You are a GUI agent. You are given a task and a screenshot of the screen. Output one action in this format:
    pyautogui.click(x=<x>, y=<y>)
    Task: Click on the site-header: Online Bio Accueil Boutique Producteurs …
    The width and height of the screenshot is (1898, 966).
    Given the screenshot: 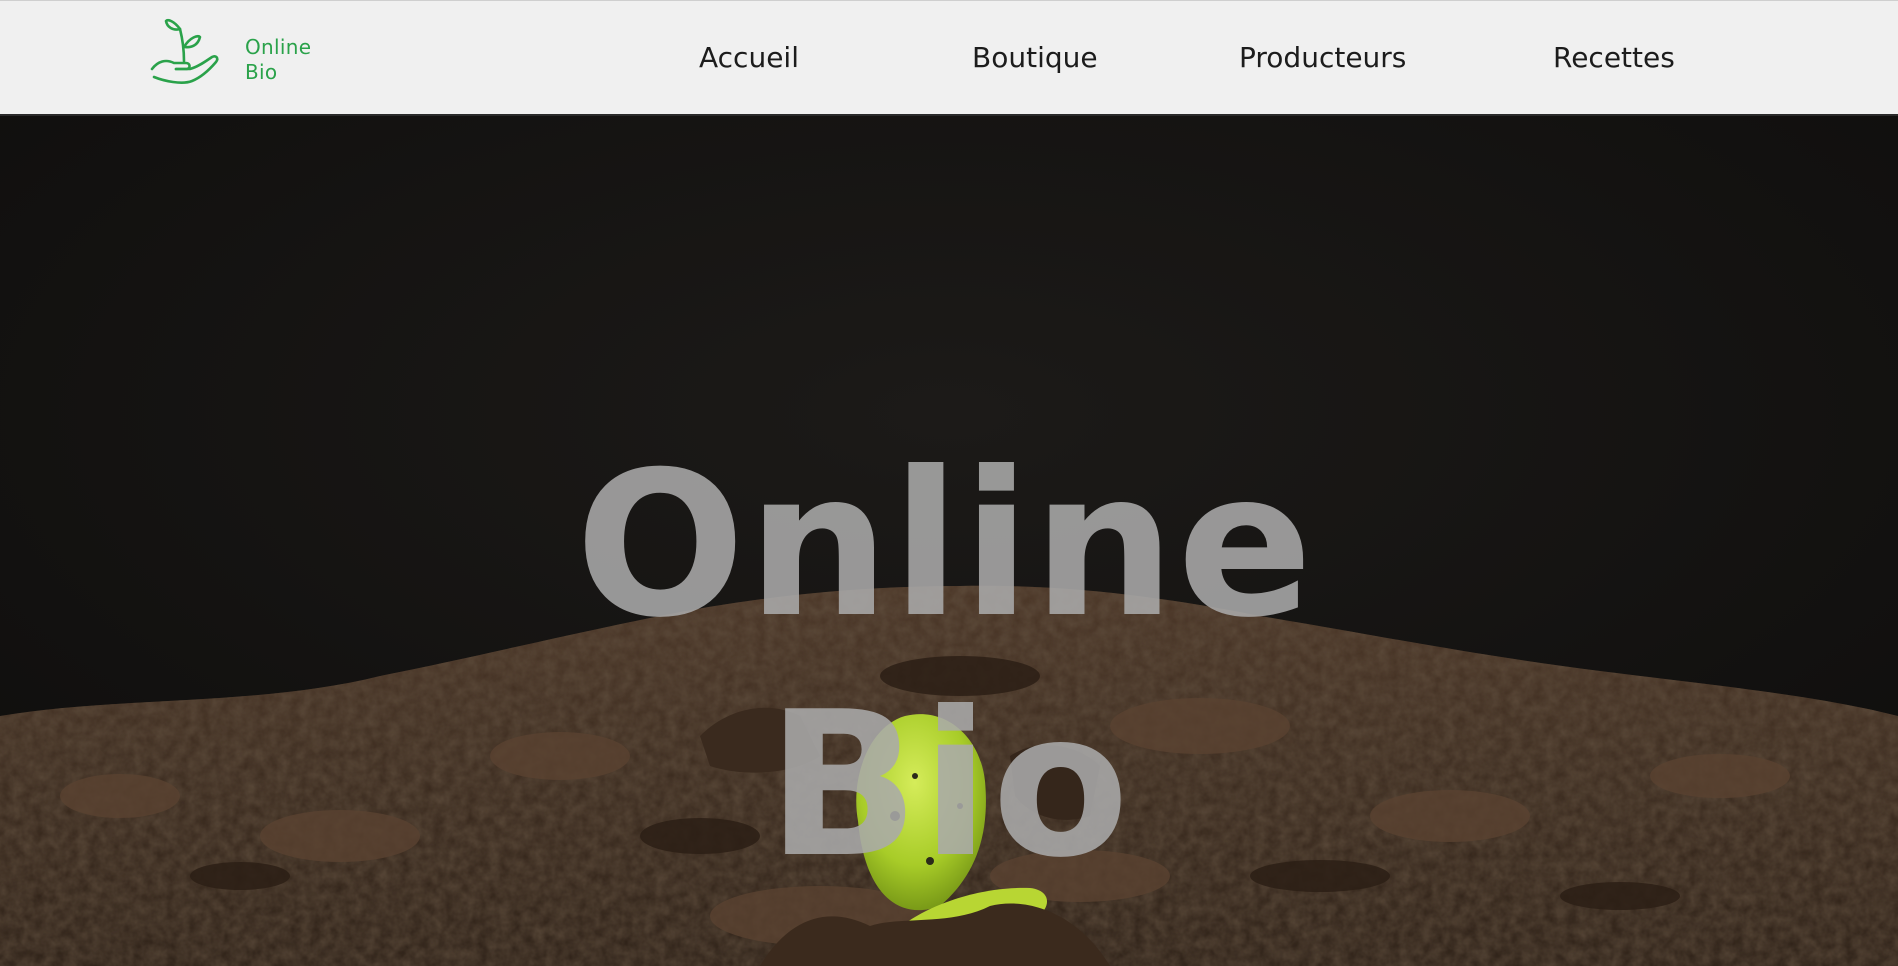 What is the action you would take?
    pyautogui.click(x=949, y=58)
    